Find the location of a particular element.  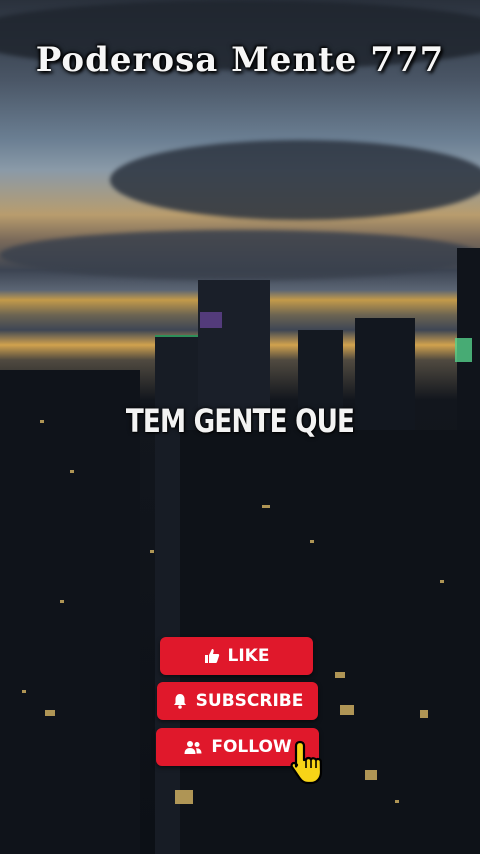

subscribe-label: SUBSCRIBE is located at coordinates (249, 701).